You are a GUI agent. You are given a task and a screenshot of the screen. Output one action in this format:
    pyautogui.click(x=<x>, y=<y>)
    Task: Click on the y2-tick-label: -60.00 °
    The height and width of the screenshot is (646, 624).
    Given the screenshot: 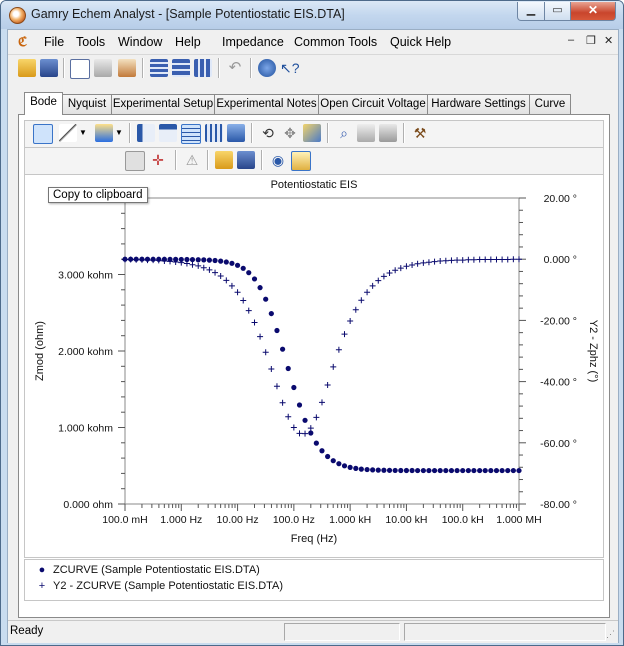 What is the action you would take?
    pyautogui.click(x=558, y=444)
    